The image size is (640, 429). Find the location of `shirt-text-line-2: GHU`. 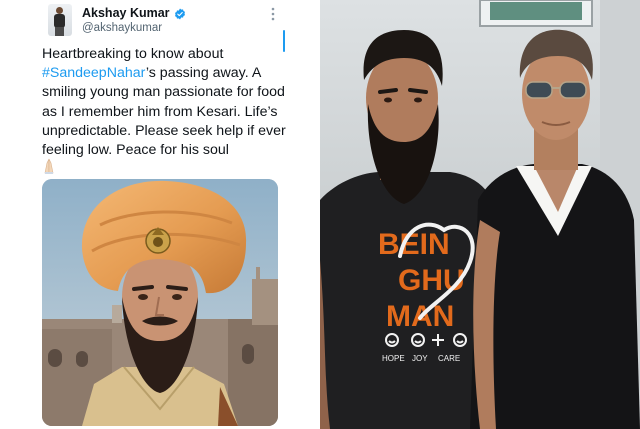

shirt-text-line-2: GHU is located at coordinates (431, 280).